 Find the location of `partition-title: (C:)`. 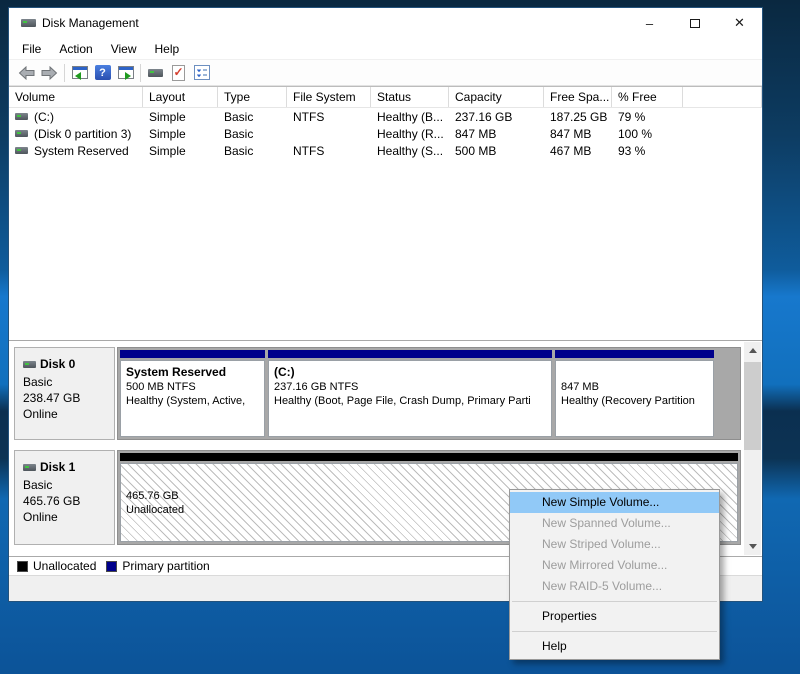

partition-title: (C:) is located at coordinates (284, 372).